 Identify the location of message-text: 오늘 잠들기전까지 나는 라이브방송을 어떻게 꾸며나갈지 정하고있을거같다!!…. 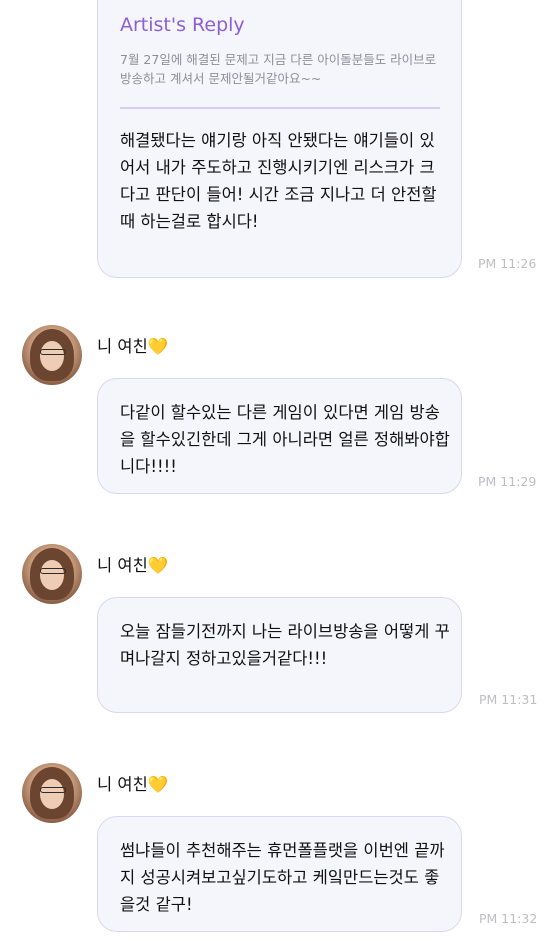
(285, 645).